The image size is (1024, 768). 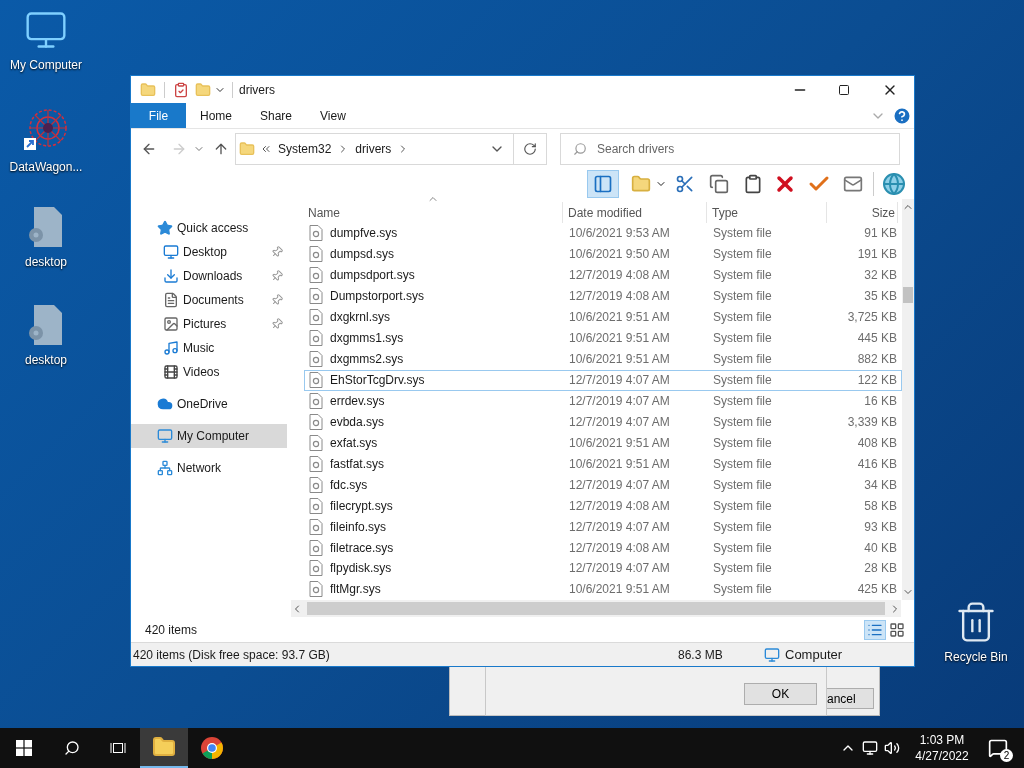 What do you see at coordinates (844, 89) in the screenshot?
I see `maximize-icon` at bounding box center [844, 89].